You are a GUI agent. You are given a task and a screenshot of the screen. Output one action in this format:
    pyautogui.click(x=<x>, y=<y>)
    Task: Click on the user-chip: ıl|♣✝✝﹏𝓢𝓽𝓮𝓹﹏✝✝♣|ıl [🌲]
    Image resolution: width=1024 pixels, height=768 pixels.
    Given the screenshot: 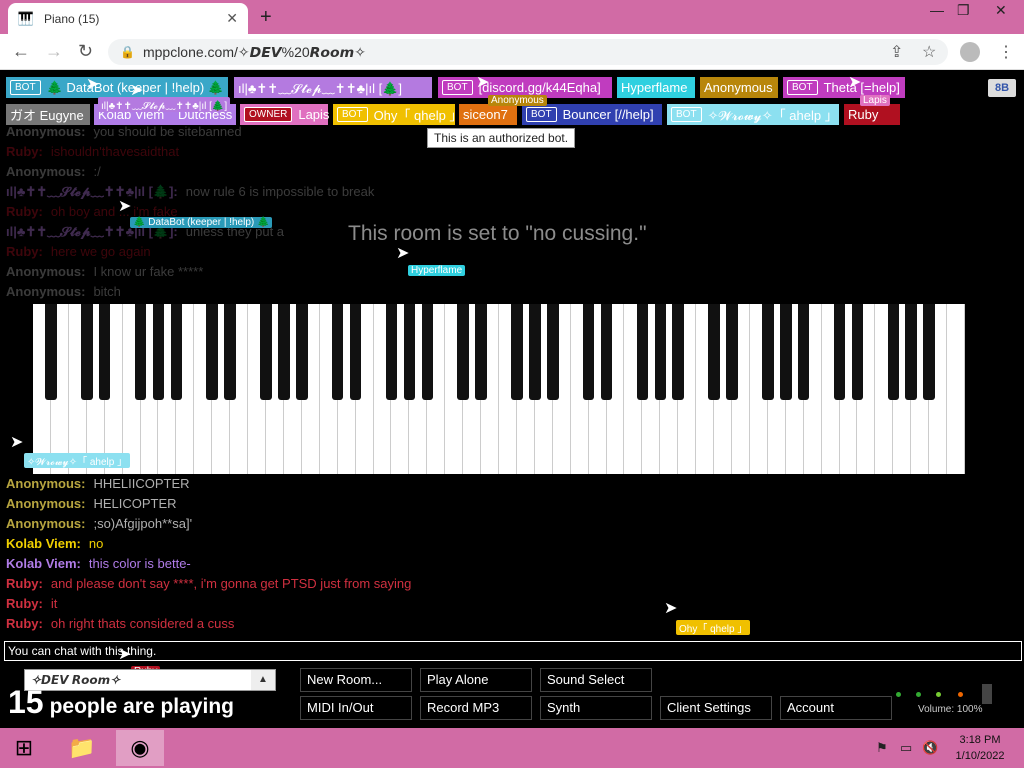 What is the action you would take?
    pyautogui.click(x=333, y=87)
    